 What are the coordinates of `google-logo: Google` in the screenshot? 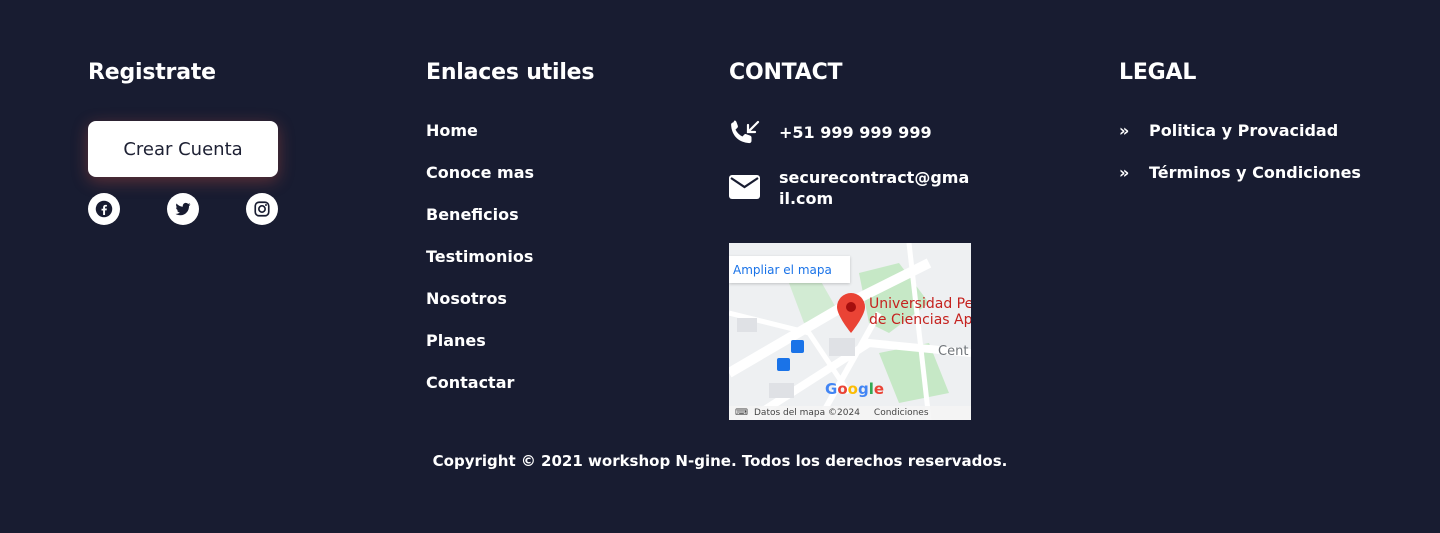 It's located at (855, 389).